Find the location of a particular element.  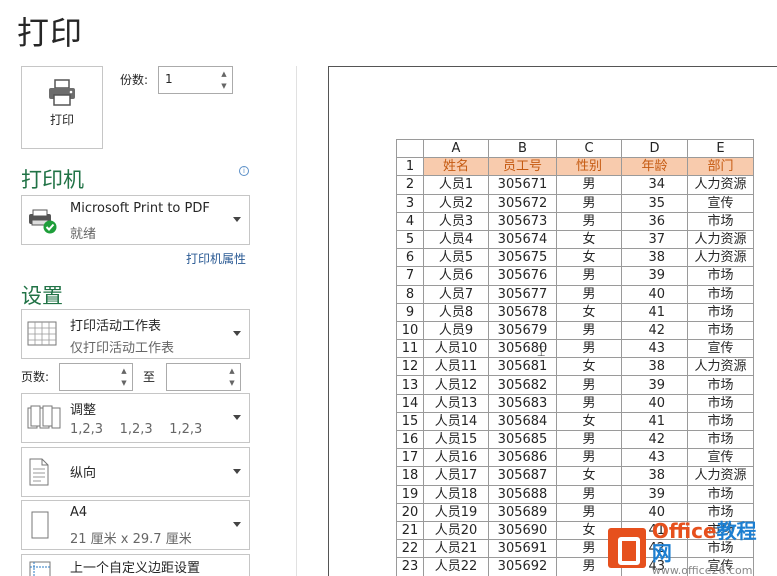

print-scope-select: 打印活动工作表 仅打印活动工作表 is located at coordinates (135, 334).